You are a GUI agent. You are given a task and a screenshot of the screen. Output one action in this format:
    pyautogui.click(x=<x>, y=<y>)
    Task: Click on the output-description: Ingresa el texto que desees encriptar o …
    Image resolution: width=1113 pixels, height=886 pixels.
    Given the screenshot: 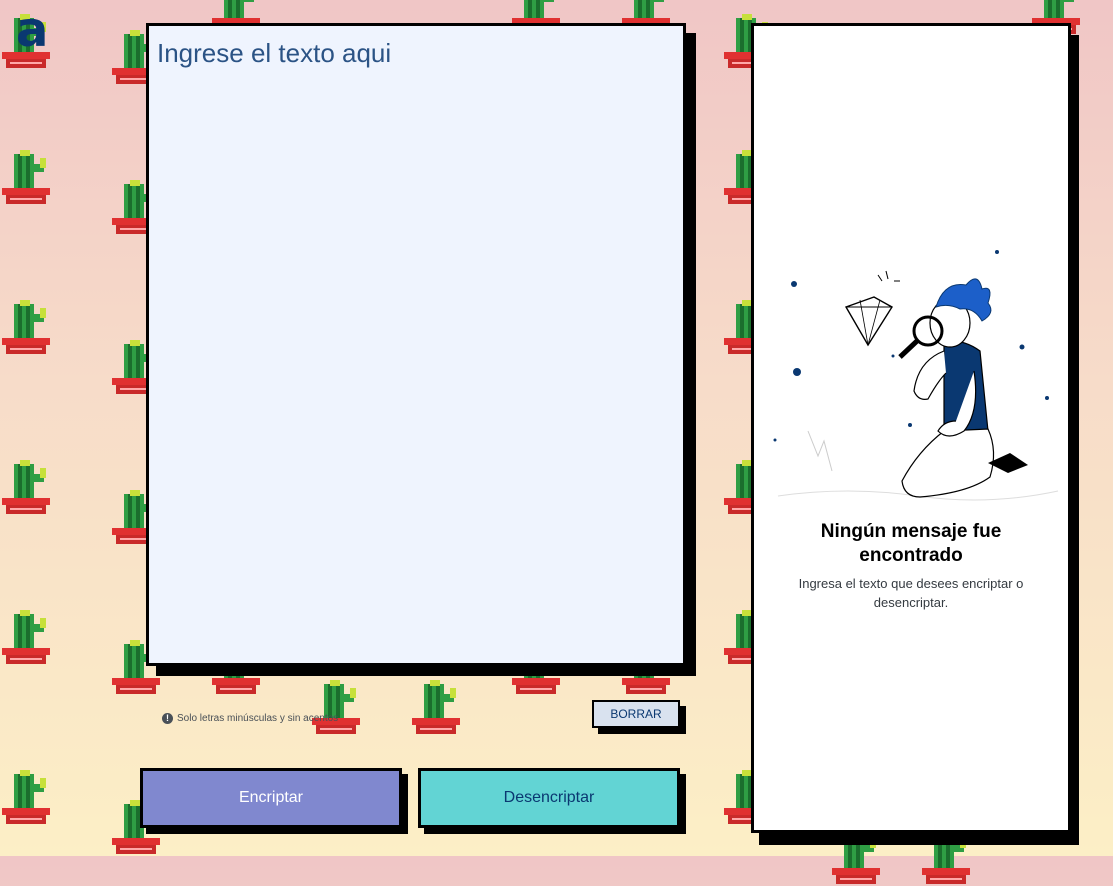 What is the action you would take?
    pyautogui.click(x=911, y=593)
    